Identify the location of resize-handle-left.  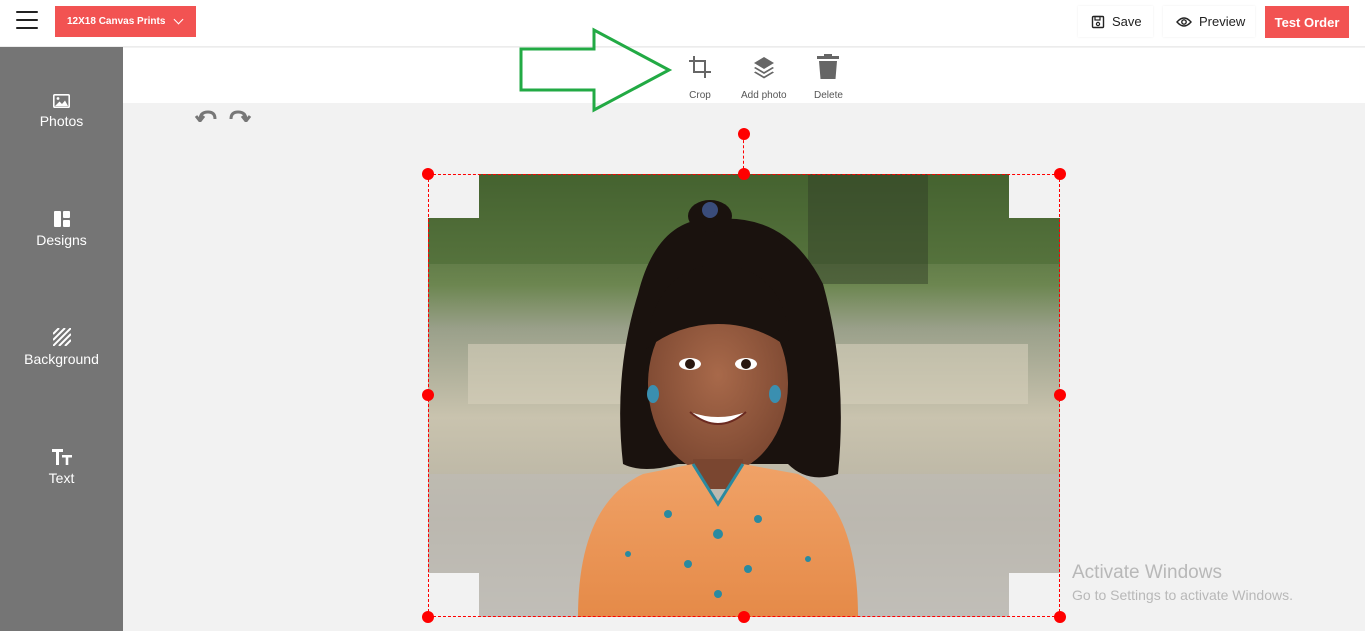
(428, 395).